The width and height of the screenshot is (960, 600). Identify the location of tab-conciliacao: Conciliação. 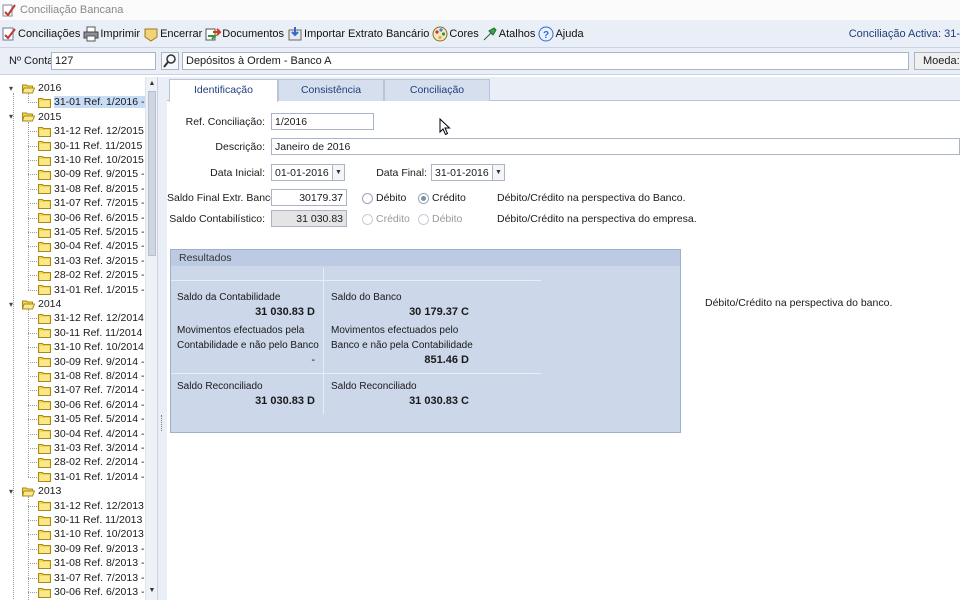
(437, 90).